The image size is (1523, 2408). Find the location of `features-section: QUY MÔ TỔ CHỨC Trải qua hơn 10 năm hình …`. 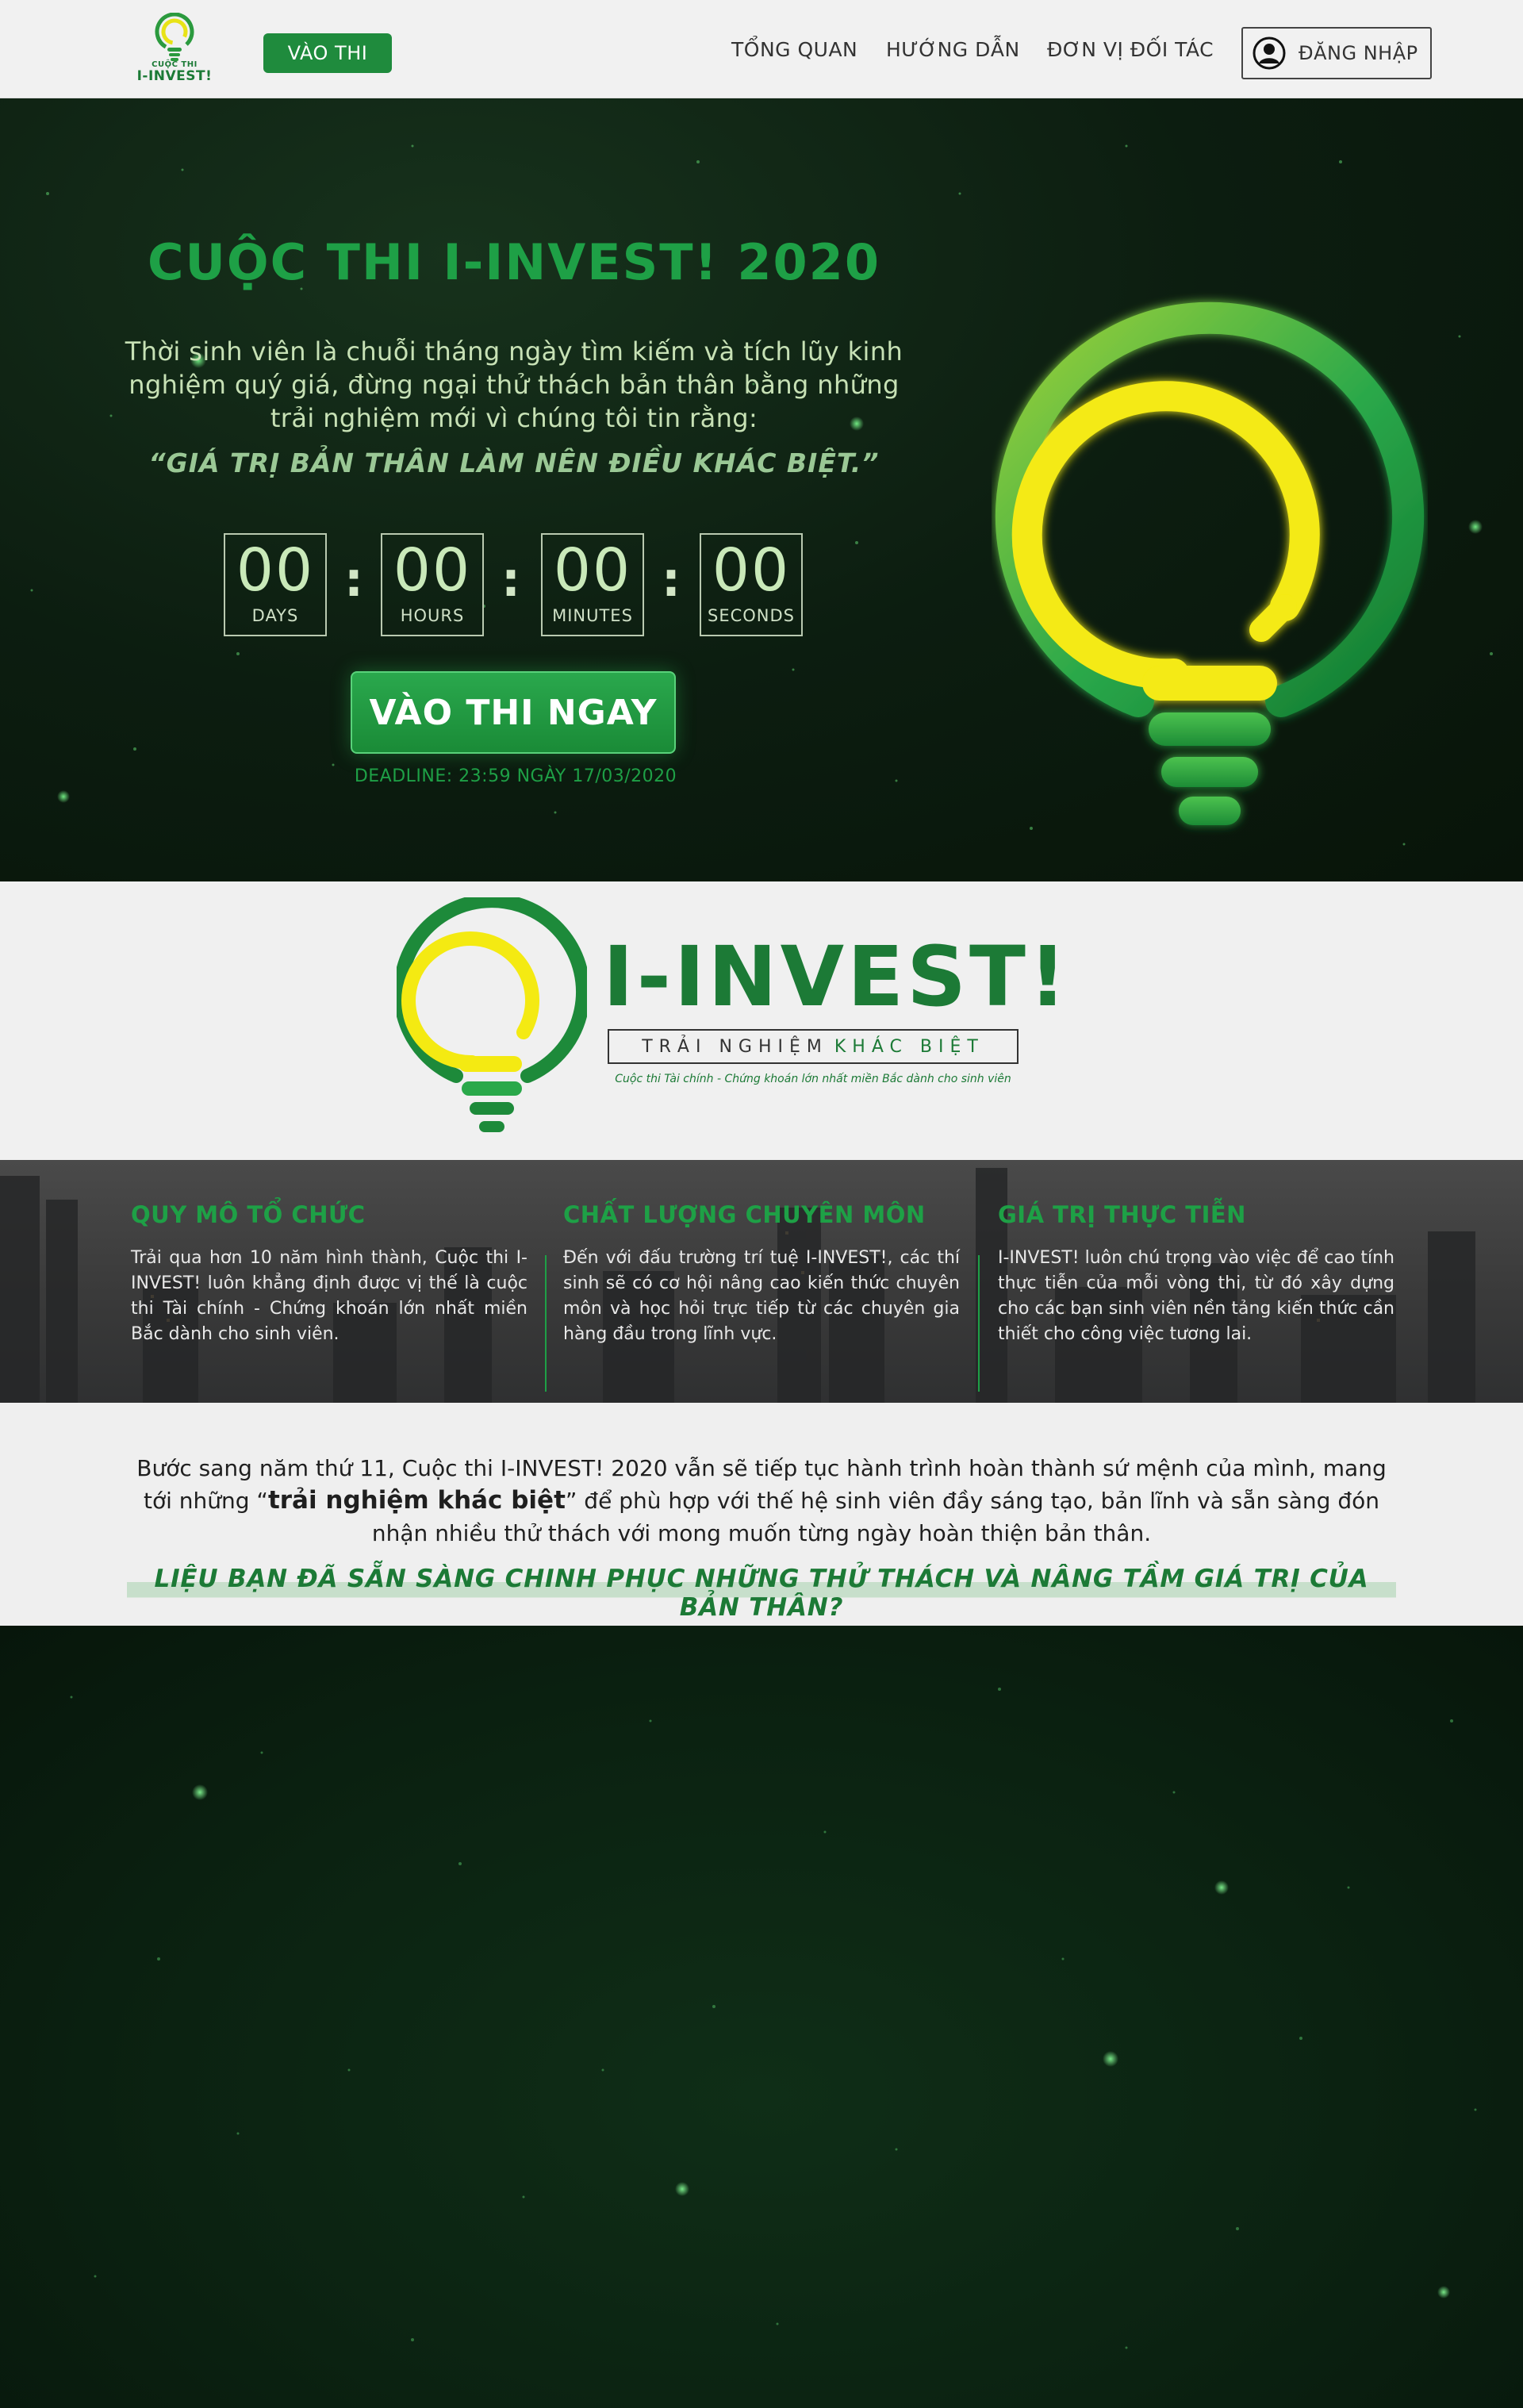

features-section: QUY MÔ TỔ CHỨC Trải qua hơn 10 năm hình … is located at coordinates (761, 1281).